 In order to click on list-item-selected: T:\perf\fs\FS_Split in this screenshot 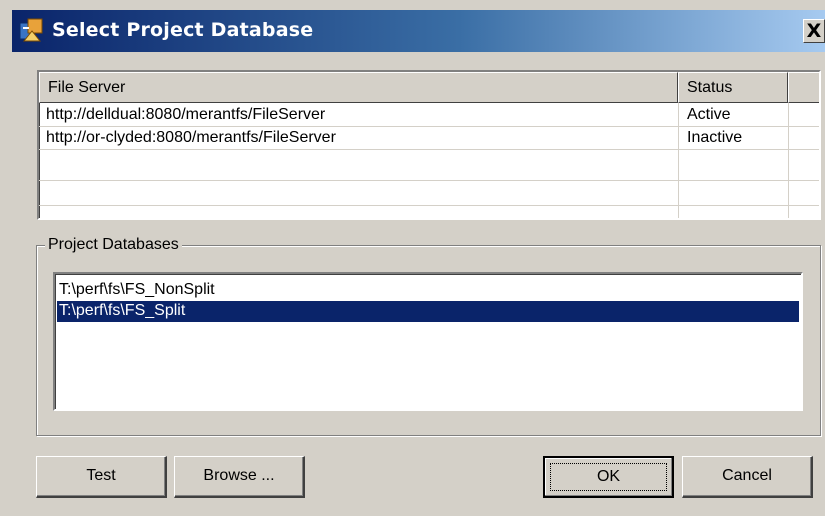, I will do `click(428, 311)`.